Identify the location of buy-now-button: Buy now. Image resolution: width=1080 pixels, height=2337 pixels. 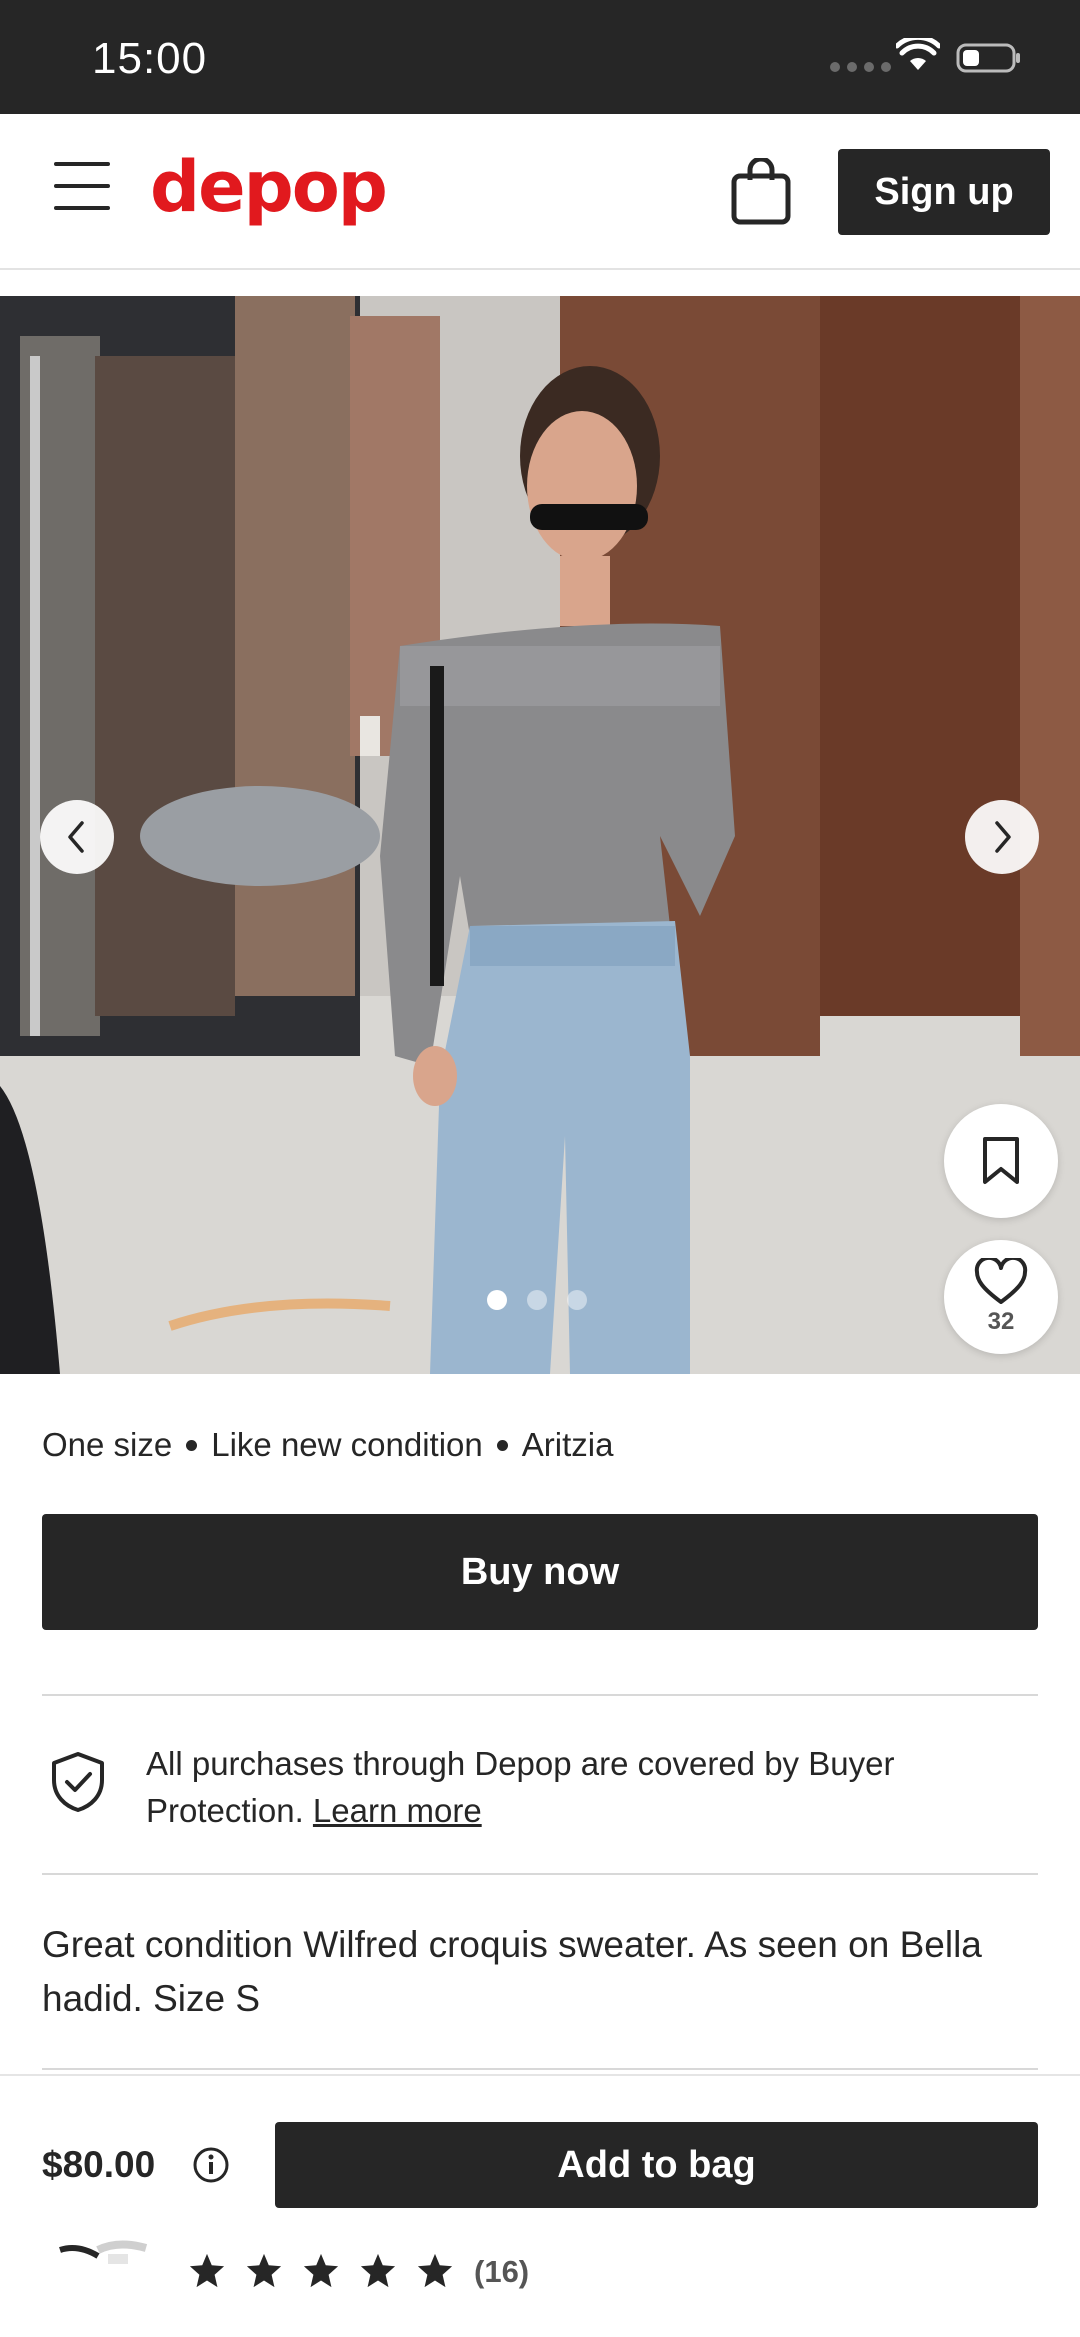
(540, 1572).